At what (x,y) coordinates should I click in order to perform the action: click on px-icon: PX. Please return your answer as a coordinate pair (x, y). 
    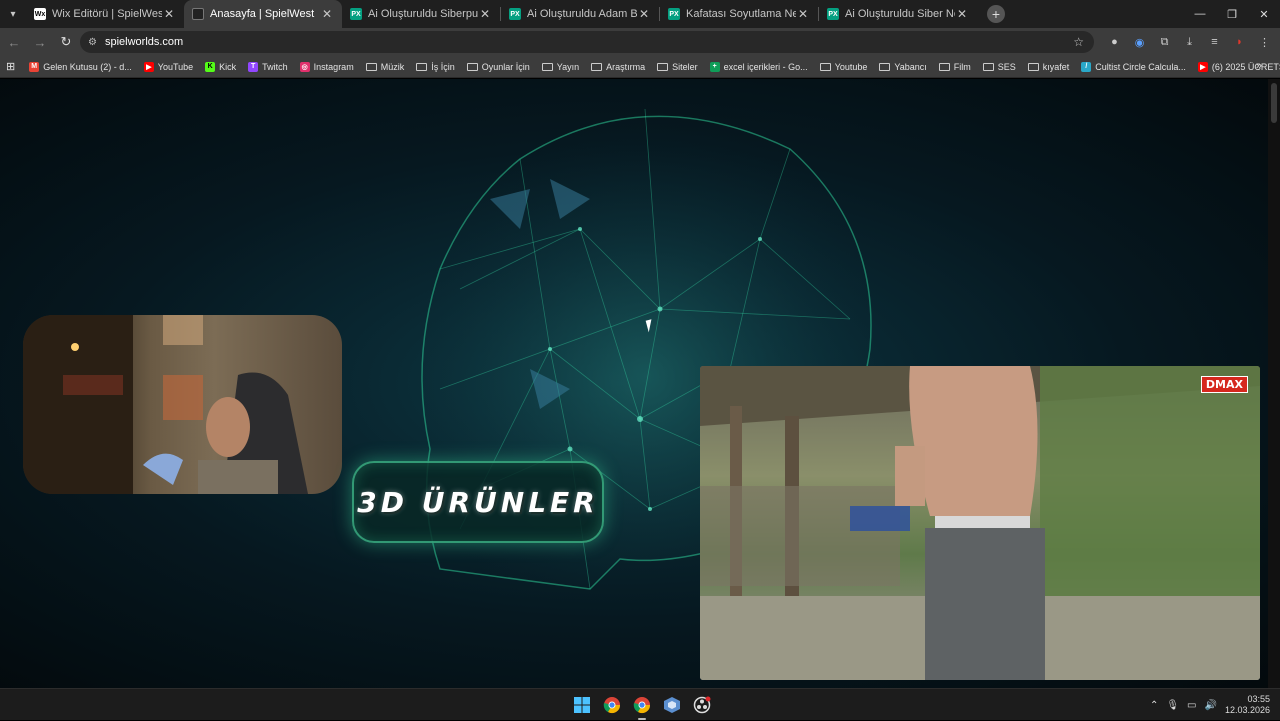
    Looking at the image, I should click on (674, 14).